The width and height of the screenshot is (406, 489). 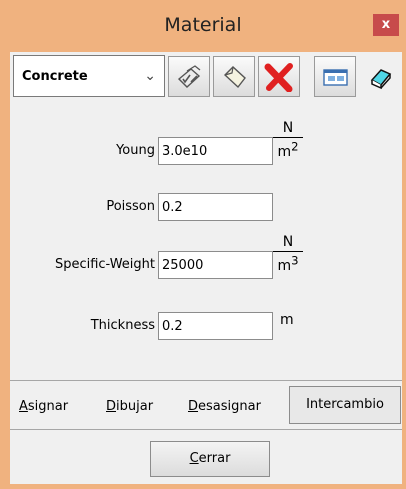 I want to click on title-bar: Material x, so click(x=203, y=26).